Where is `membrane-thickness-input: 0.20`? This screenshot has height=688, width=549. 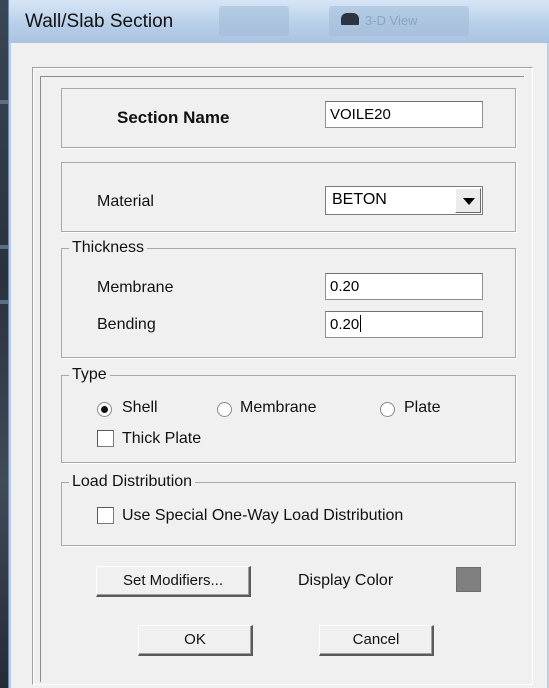 membrane-thickness-input: 0.20 is located at coordinates (404, 286).